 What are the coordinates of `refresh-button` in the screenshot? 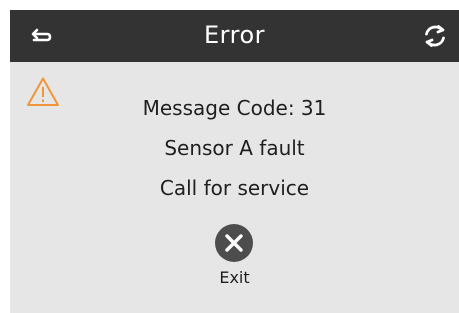 It's located at (435, 36).